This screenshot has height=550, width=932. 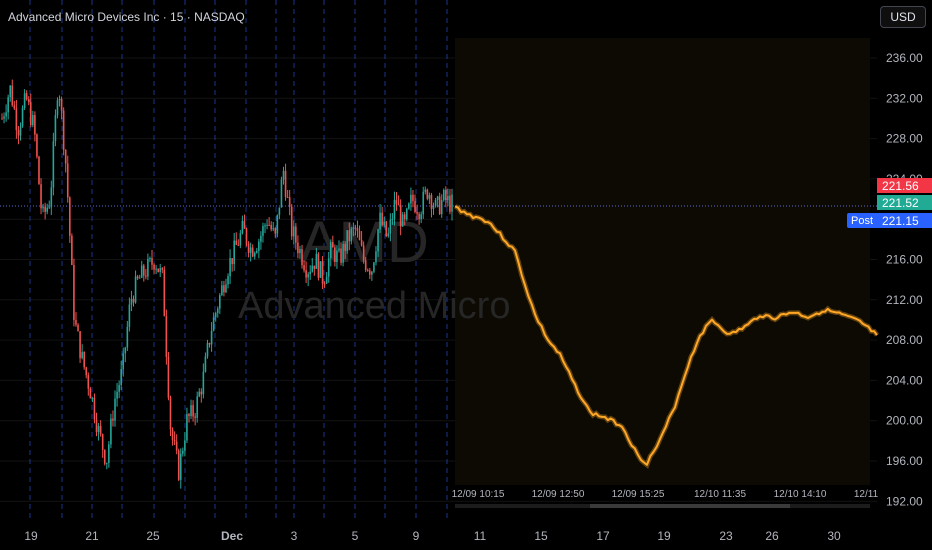 What do you see at coordinates (904, 380) in the screenshot?
I see `y-tick-label: 204.00` at bounding box center [904, 380].